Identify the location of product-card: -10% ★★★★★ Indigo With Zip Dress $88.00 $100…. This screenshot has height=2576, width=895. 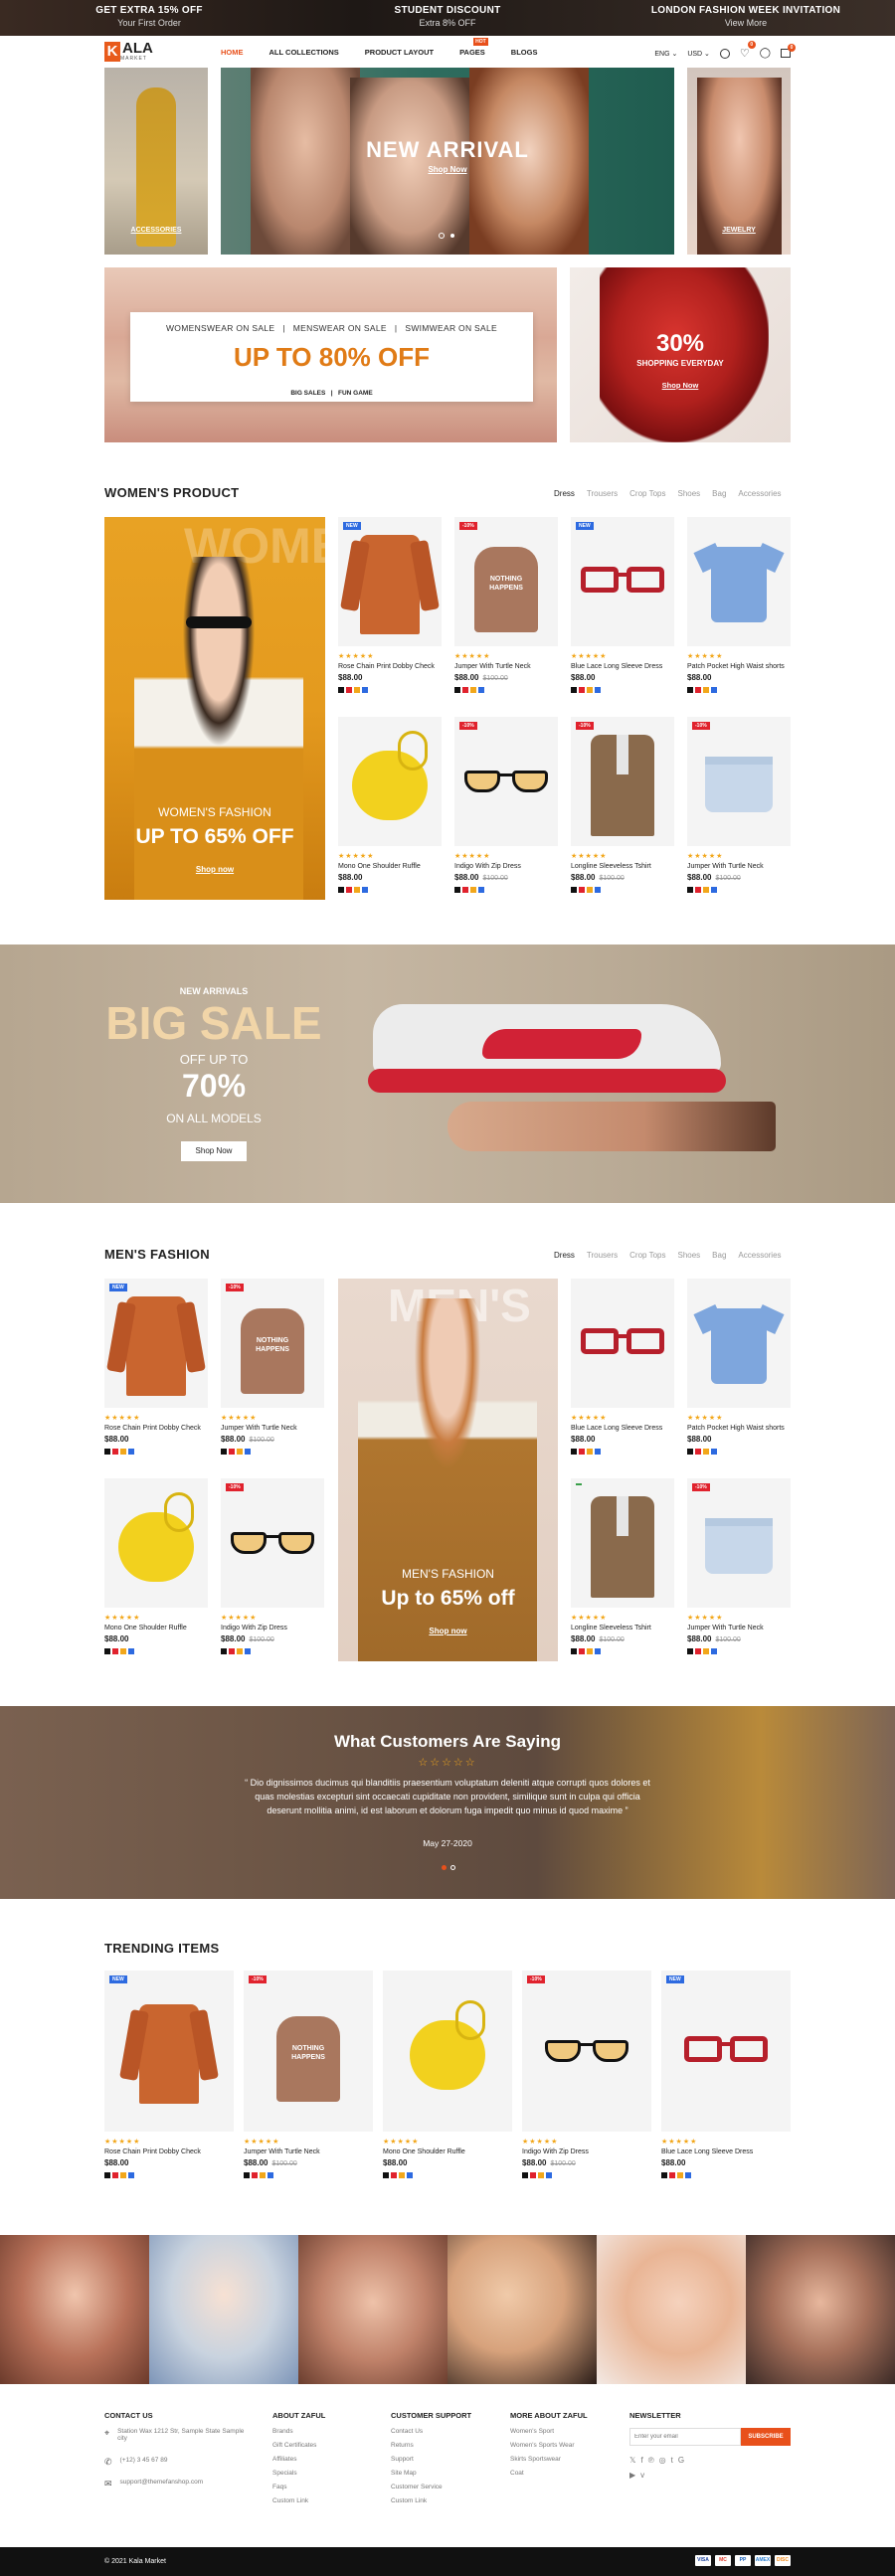
(272, 1566).